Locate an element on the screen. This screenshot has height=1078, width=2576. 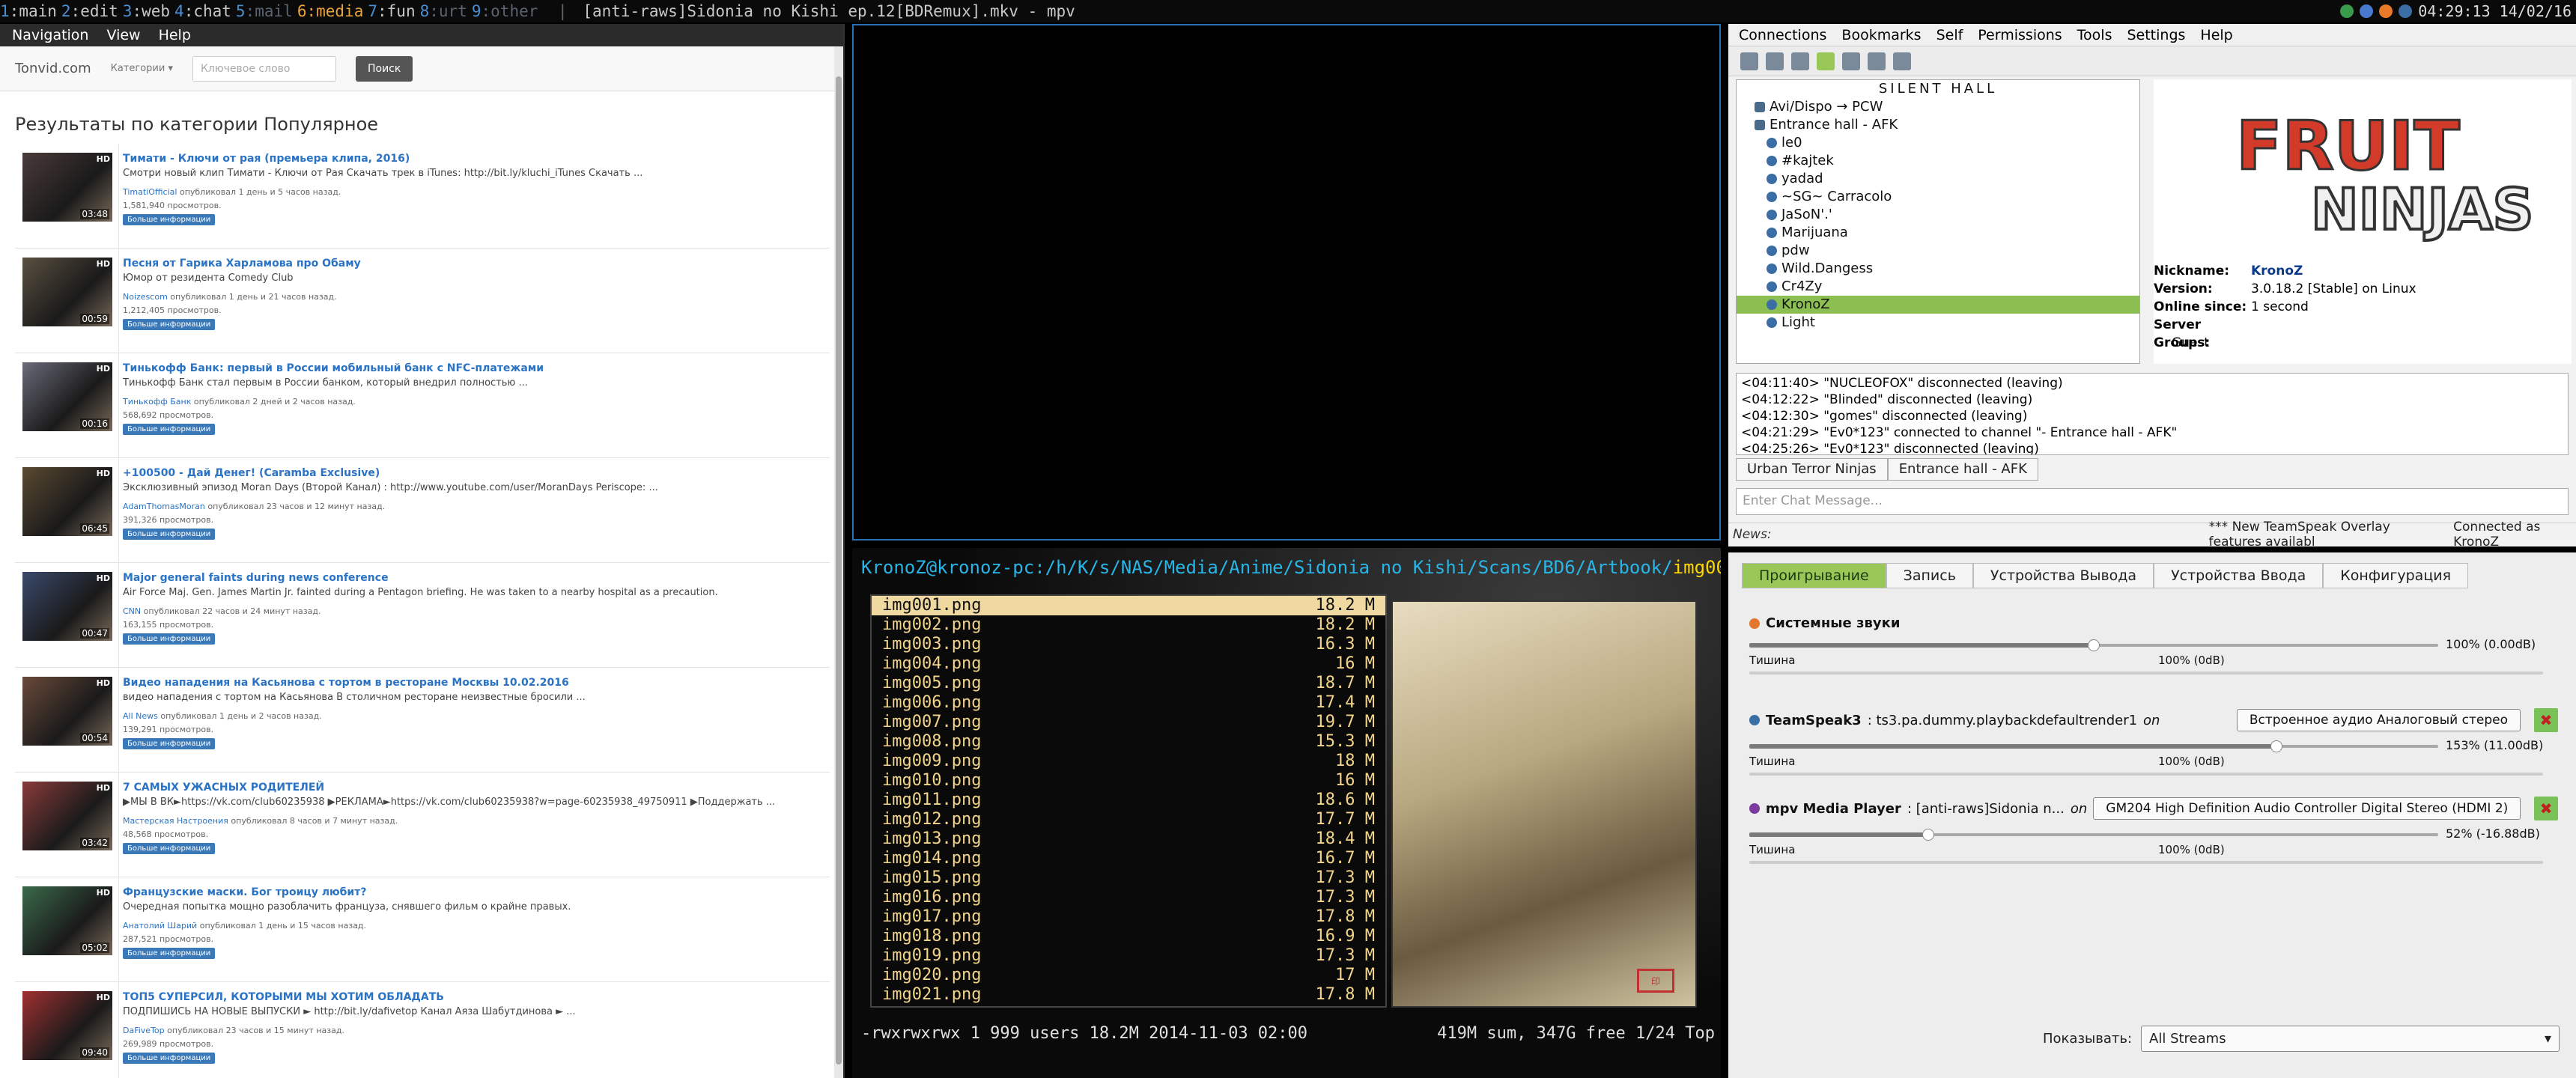
menu-navigation: Navigation is located at coordinates (50, 35).